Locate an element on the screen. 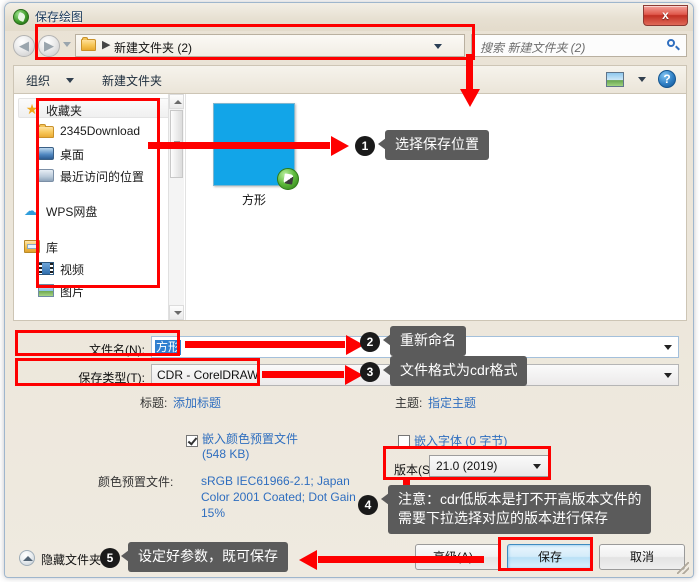  save-button: 保存 is located at coordinates (550, 557).